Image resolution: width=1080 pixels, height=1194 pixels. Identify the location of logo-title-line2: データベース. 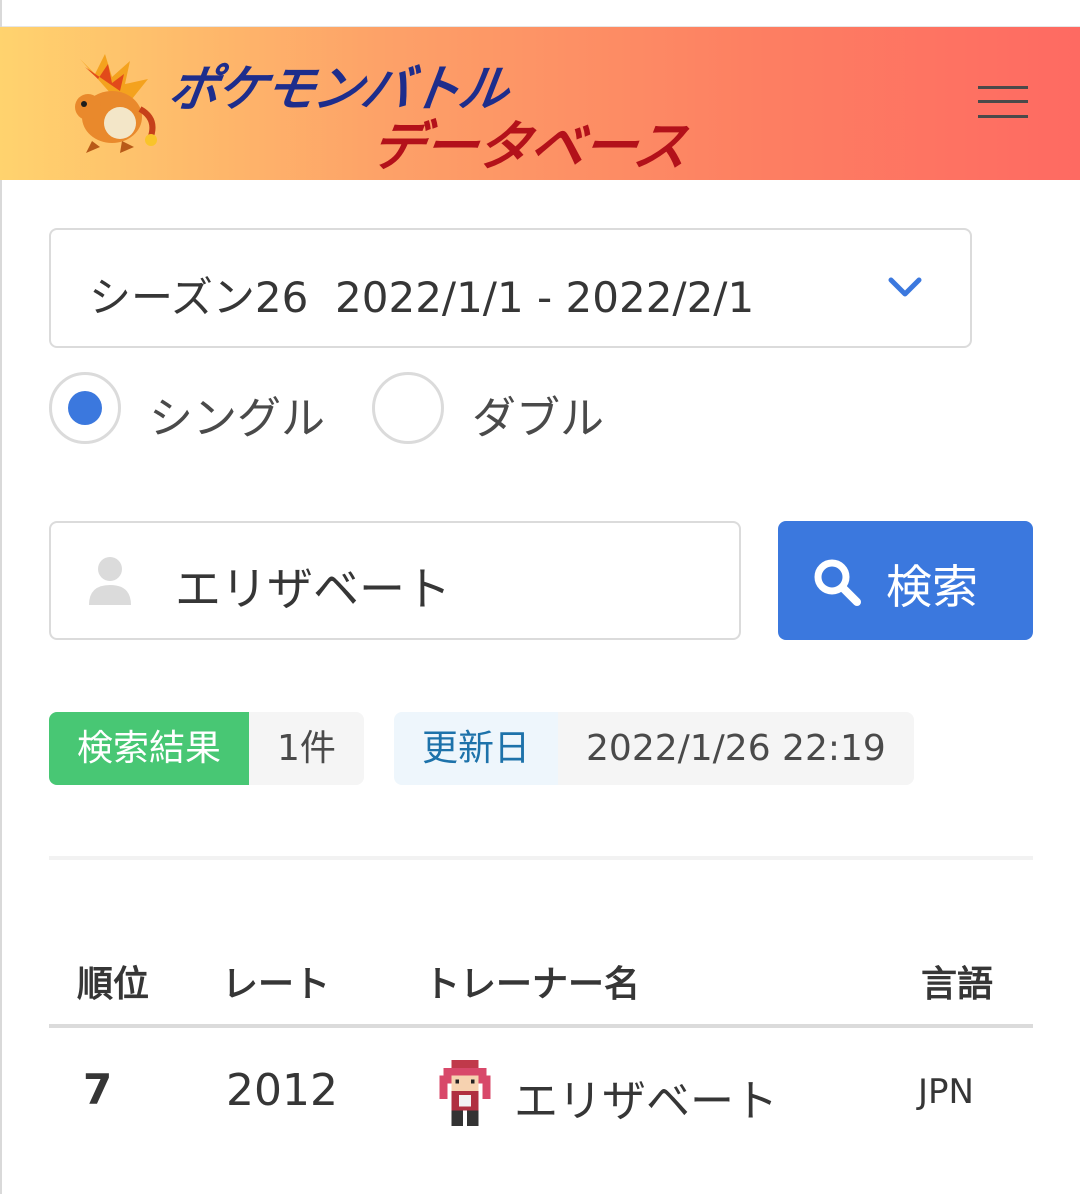
(529, 146).